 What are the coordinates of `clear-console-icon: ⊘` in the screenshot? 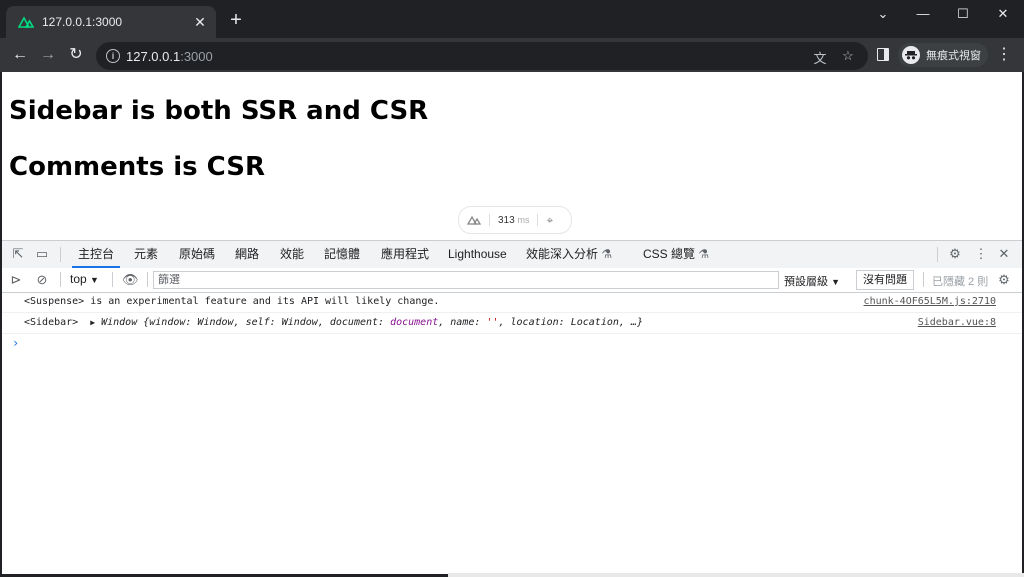 It's located at (42, 280).